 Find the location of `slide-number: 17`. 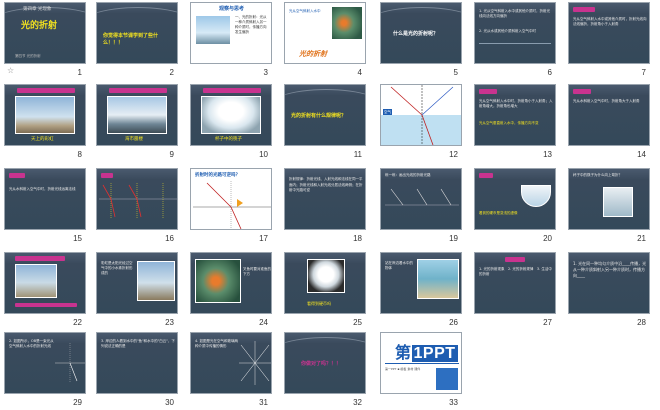

slide-number: 17 is located at coordinates (263, 238).